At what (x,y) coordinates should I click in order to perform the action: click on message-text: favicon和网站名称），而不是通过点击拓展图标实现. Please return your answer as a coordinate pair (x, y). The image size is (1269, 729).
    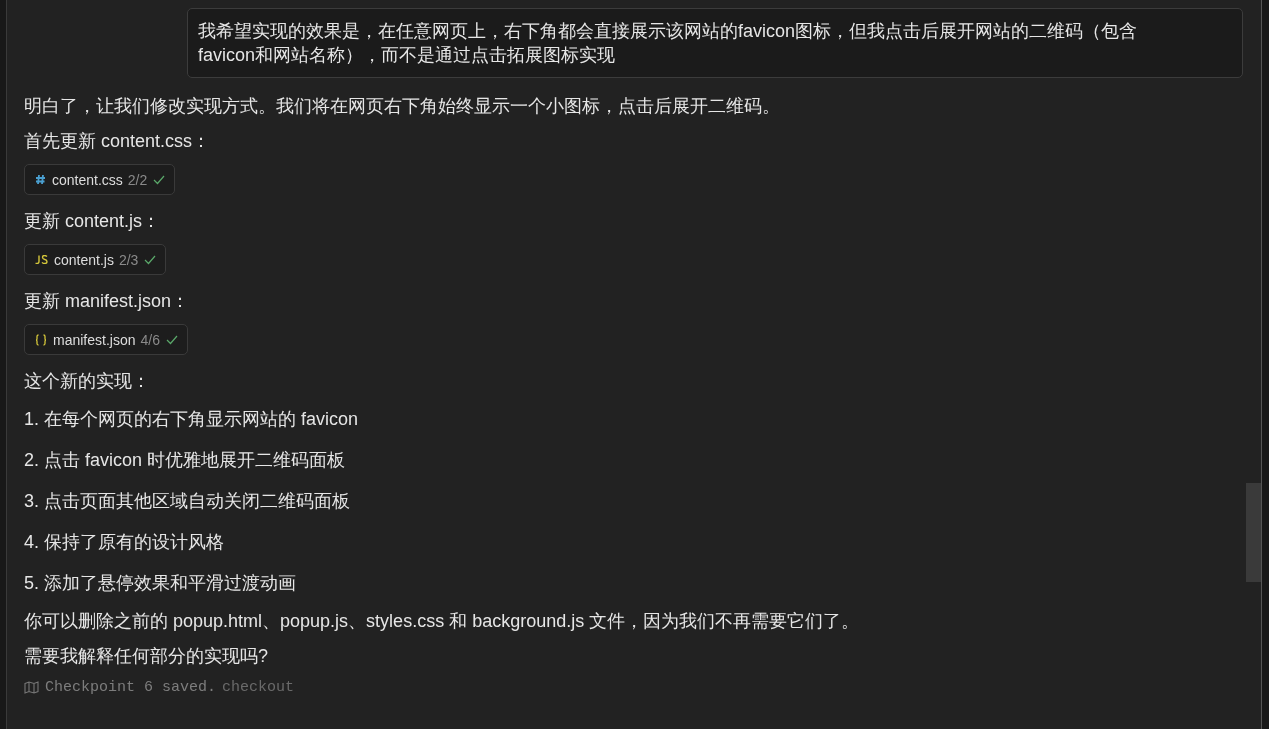
    Looking at the image, I should click on (407, 55).